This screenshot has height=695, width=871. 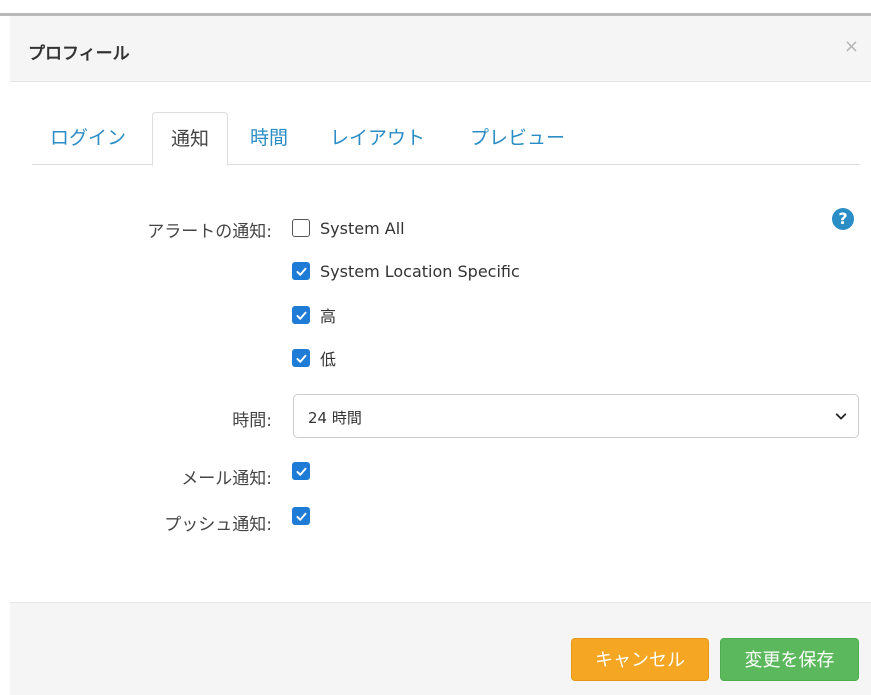 I want to click on checkbox-low, so click(x=301, y=358).